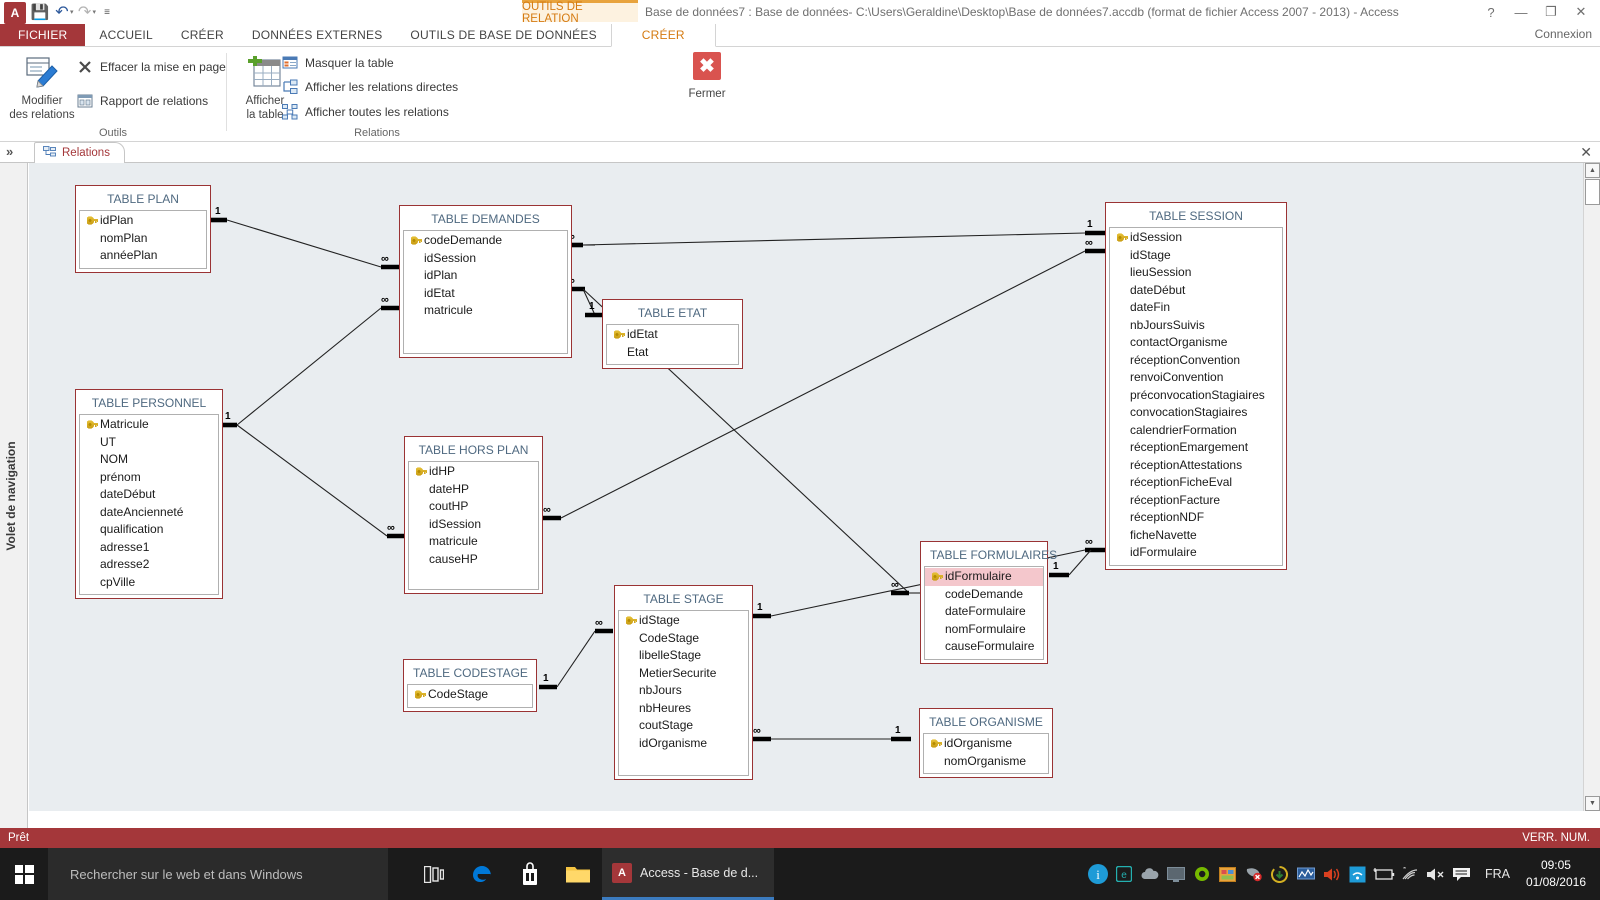 This screenshot has height=900, width=1600. Describe the element at coordinates (143, 221) in the screenshot. I see `table-field: idPlan` at that location.